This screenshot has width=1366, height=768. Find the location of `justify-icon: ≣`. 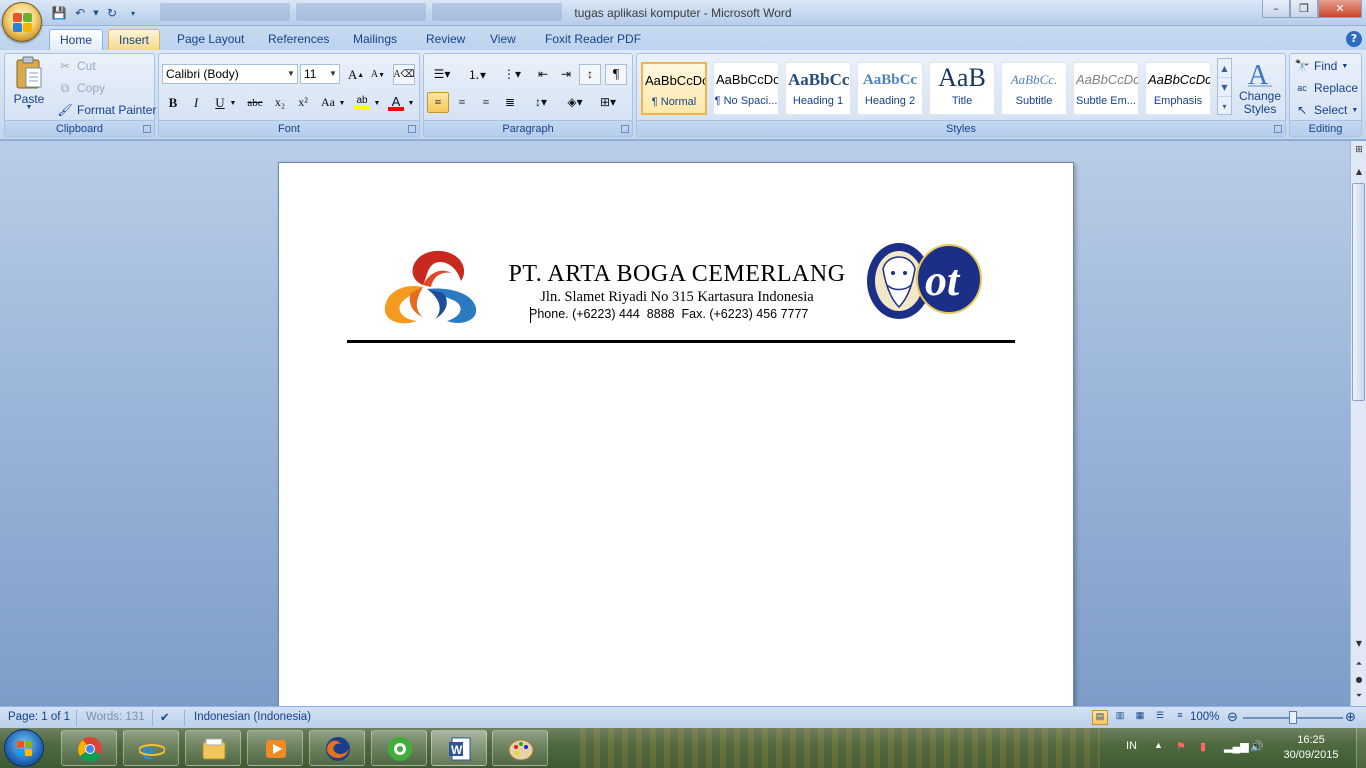

justify-icon: ≣ is located at coordinates (510, 102).